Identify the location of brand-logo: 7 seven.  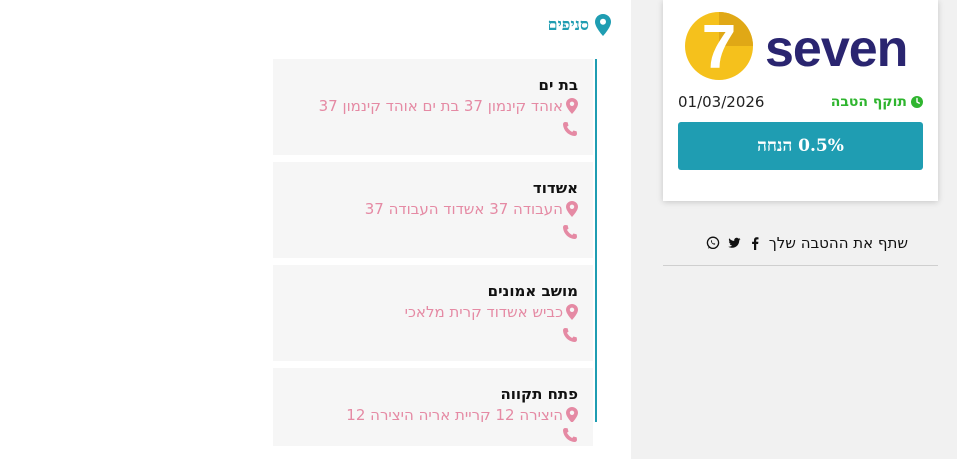
(796, 47).